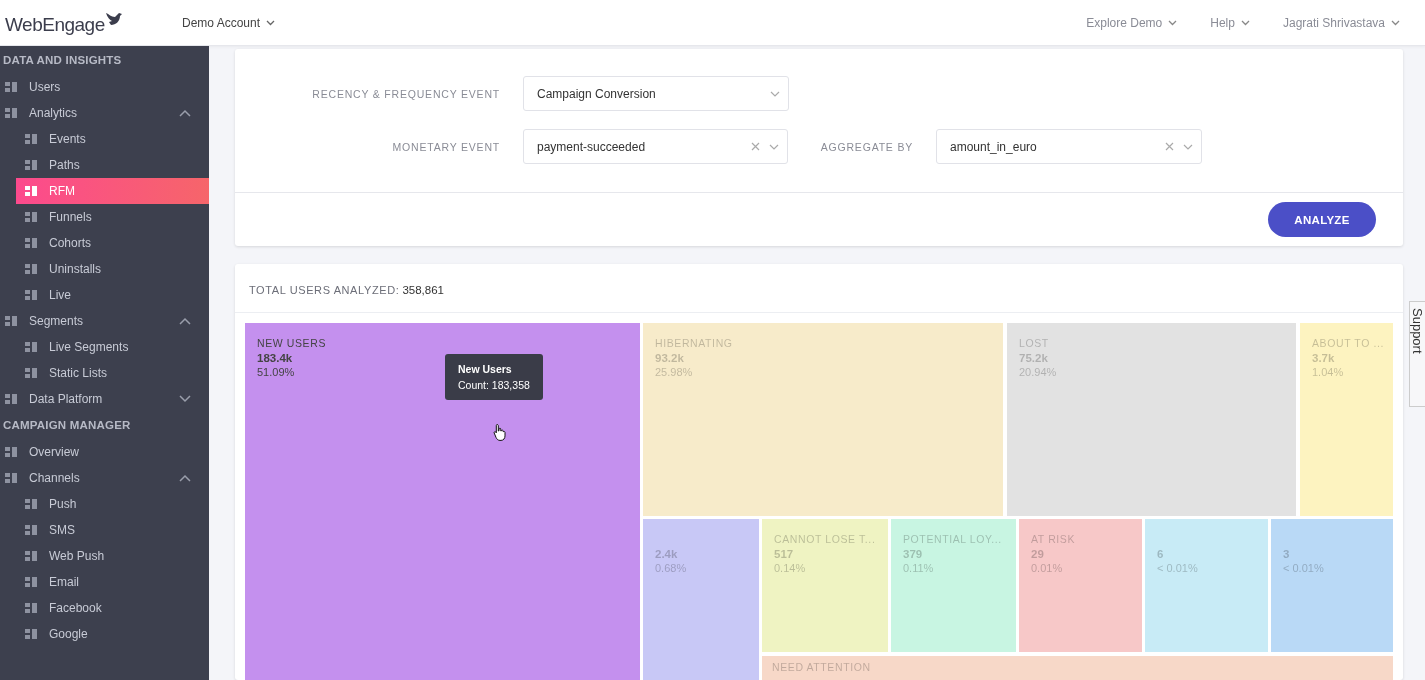 This screenshot has width=1425, height=680. What do you see at coordinates (104, 399) in the screenshot?
I see `sidebar-item: Data Platform` at bounding box center [104, 399].